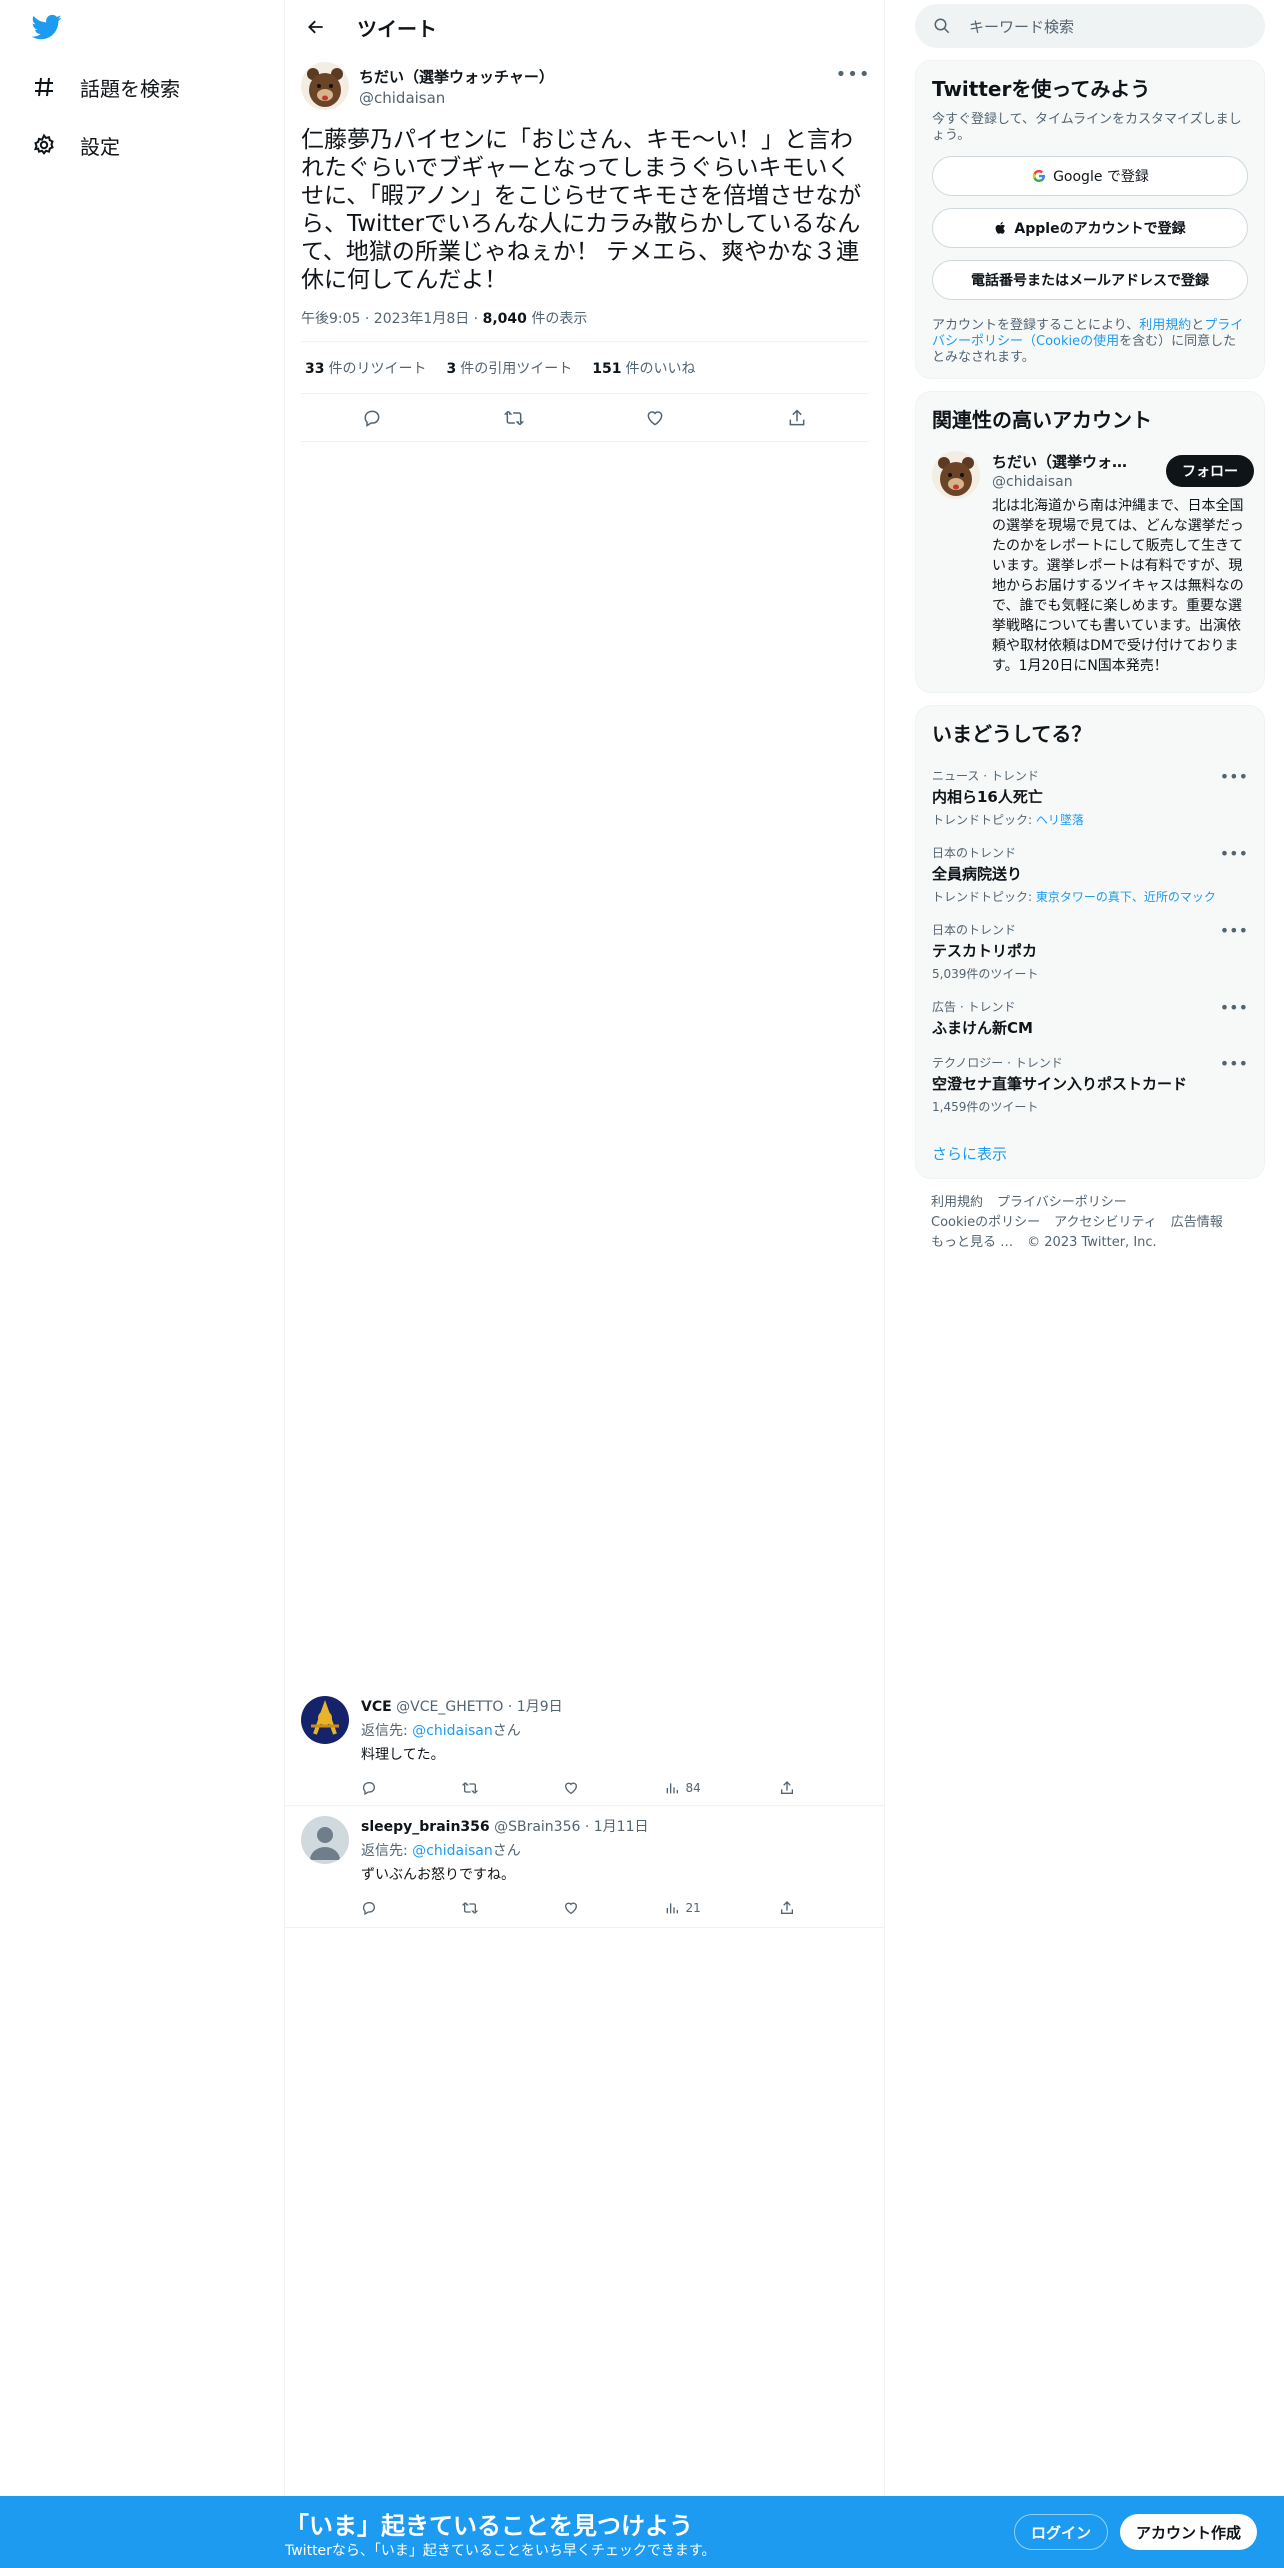 The height and width of the screenshot is (2568, 1284). I want to click on views-stat: 84, so click(682, 1788).